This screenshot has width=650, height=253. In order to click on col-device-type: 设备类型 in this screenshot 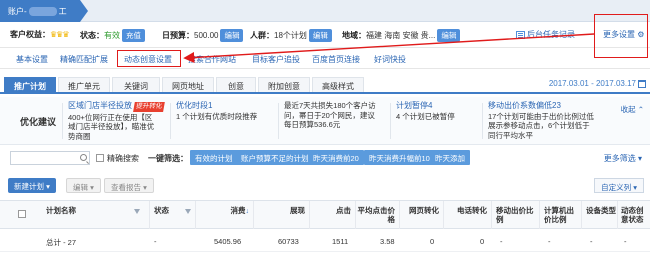, I will do `click(600, 215)`.